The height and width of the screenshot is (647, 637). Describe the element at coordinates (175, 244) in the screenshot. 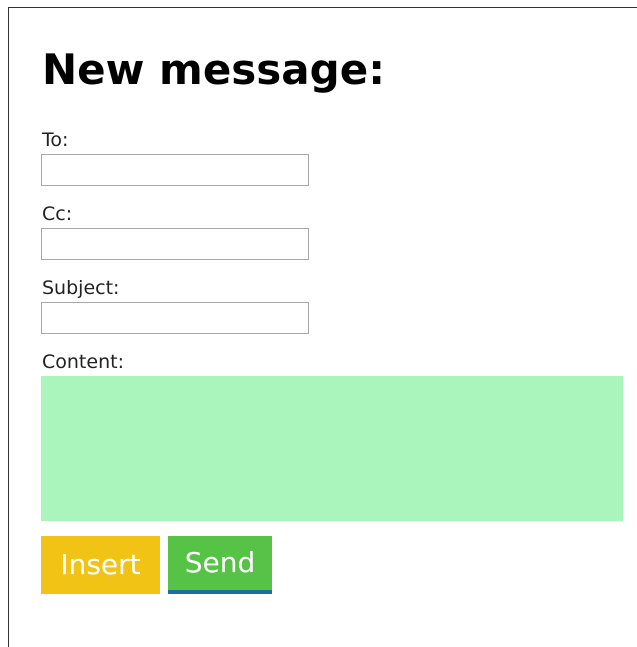

I see `cc-field` at that location.